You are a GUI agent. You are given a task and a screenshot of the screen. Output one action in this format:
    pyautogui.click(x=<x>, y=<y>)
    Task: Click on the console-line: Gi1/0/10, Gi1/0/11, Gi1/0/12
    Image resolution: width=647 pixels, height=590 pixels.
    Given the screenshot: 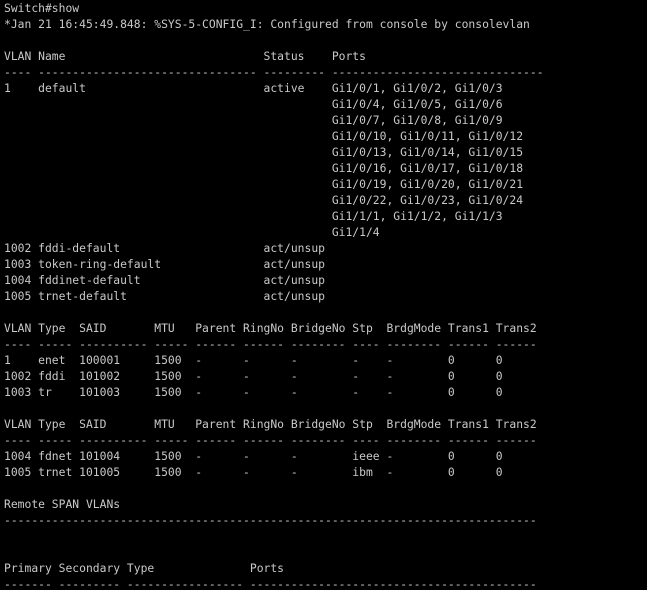 What is the action you would take?
    pyautogui.click(x=264, y=136)
    